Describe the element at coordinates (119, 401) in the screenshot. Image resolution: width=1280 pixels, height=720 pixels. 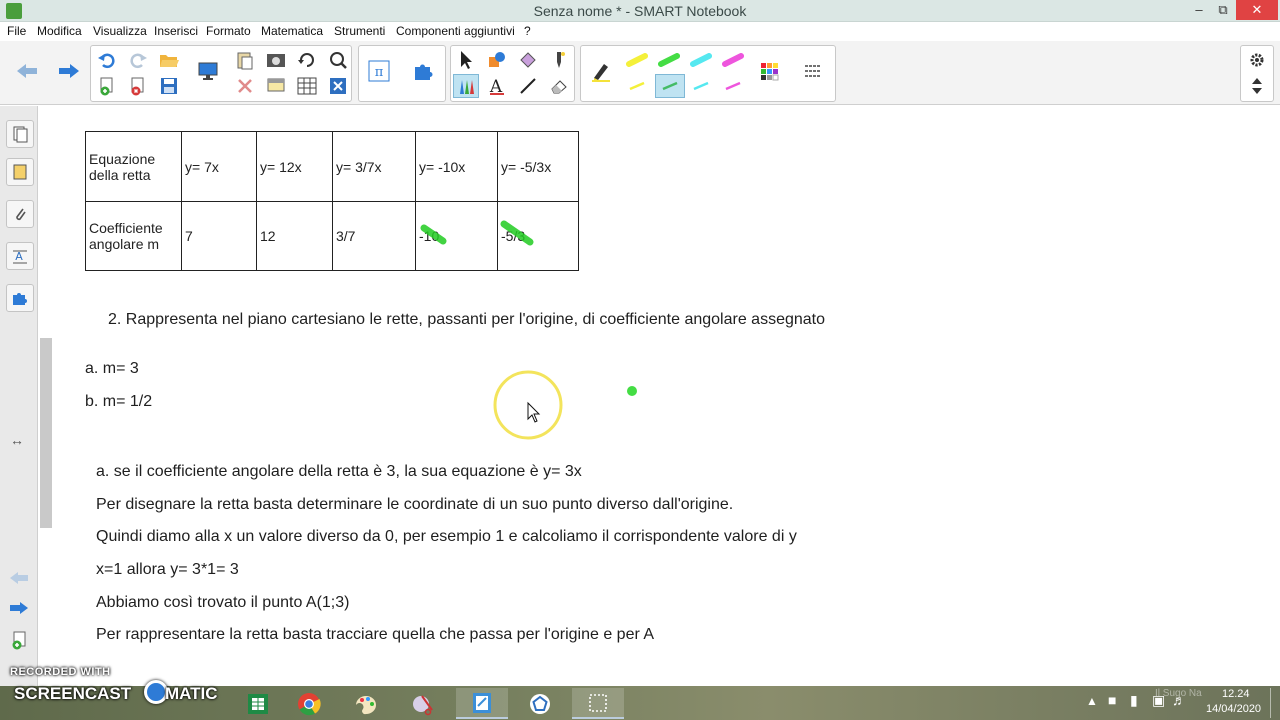
I see `item-b-text: b. m= 1/2` at that location.